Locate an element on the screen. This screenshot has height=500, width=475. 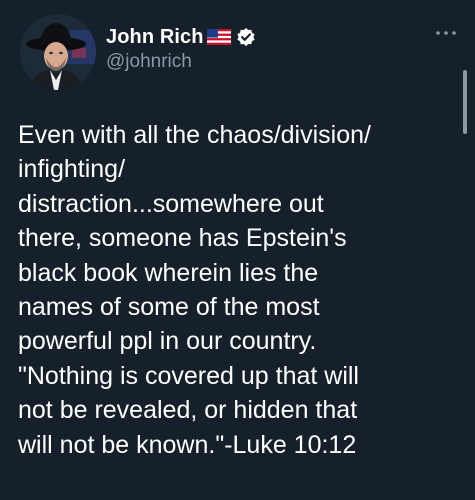
author-handle: @johnrich is located at coordinates (181, 62).